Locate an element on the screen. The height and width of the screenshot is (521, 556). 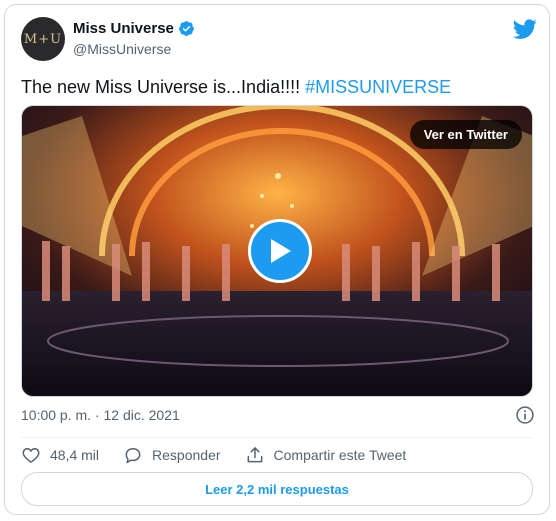
tweet-body: The new Miss Universe is...India!!!! is located at coordinates (163, 87).